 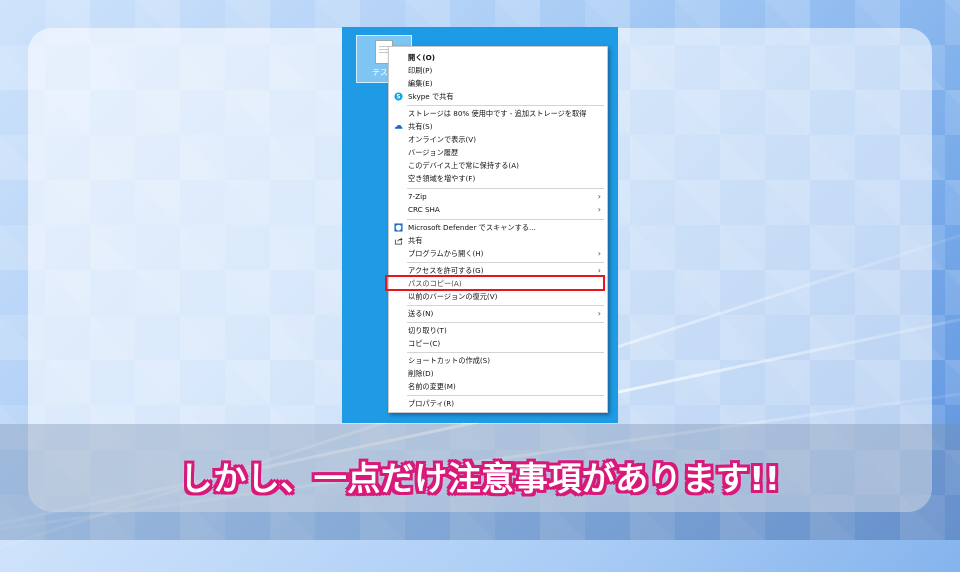 What do you see at coordinates (432, 386) in the screenshot?
I see `menu-item-label: 名前の変更(M)` at bounding box center [432, 386].